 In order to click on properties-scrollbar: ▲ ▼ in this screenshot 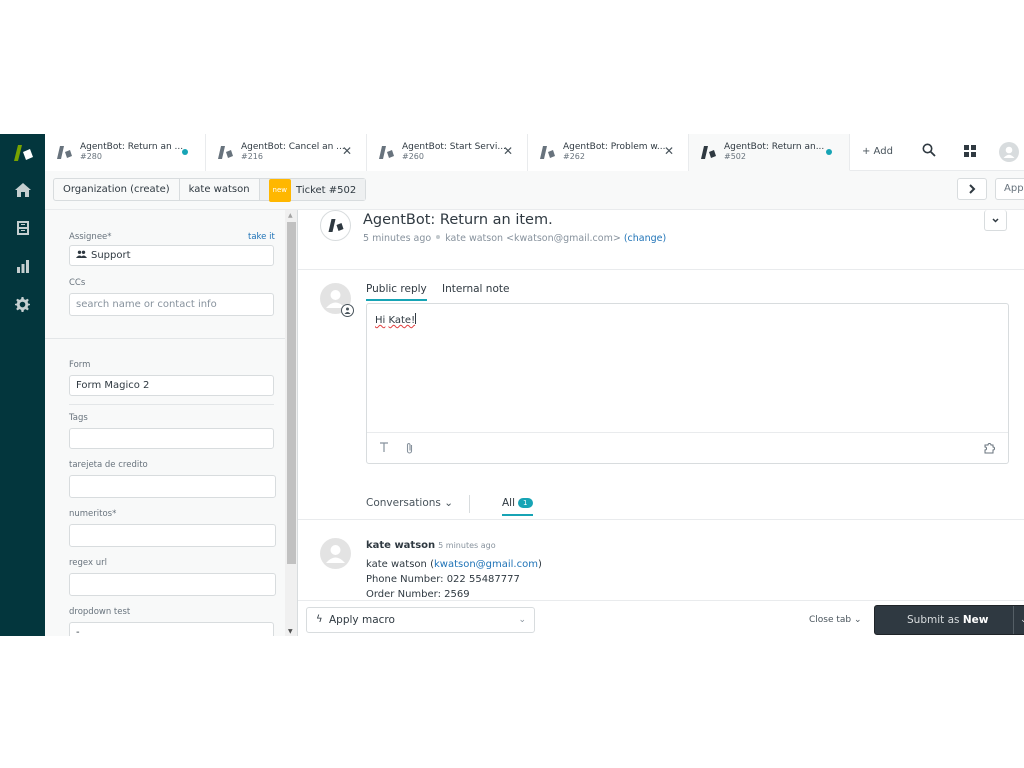, I will do `click(291, 423)`.